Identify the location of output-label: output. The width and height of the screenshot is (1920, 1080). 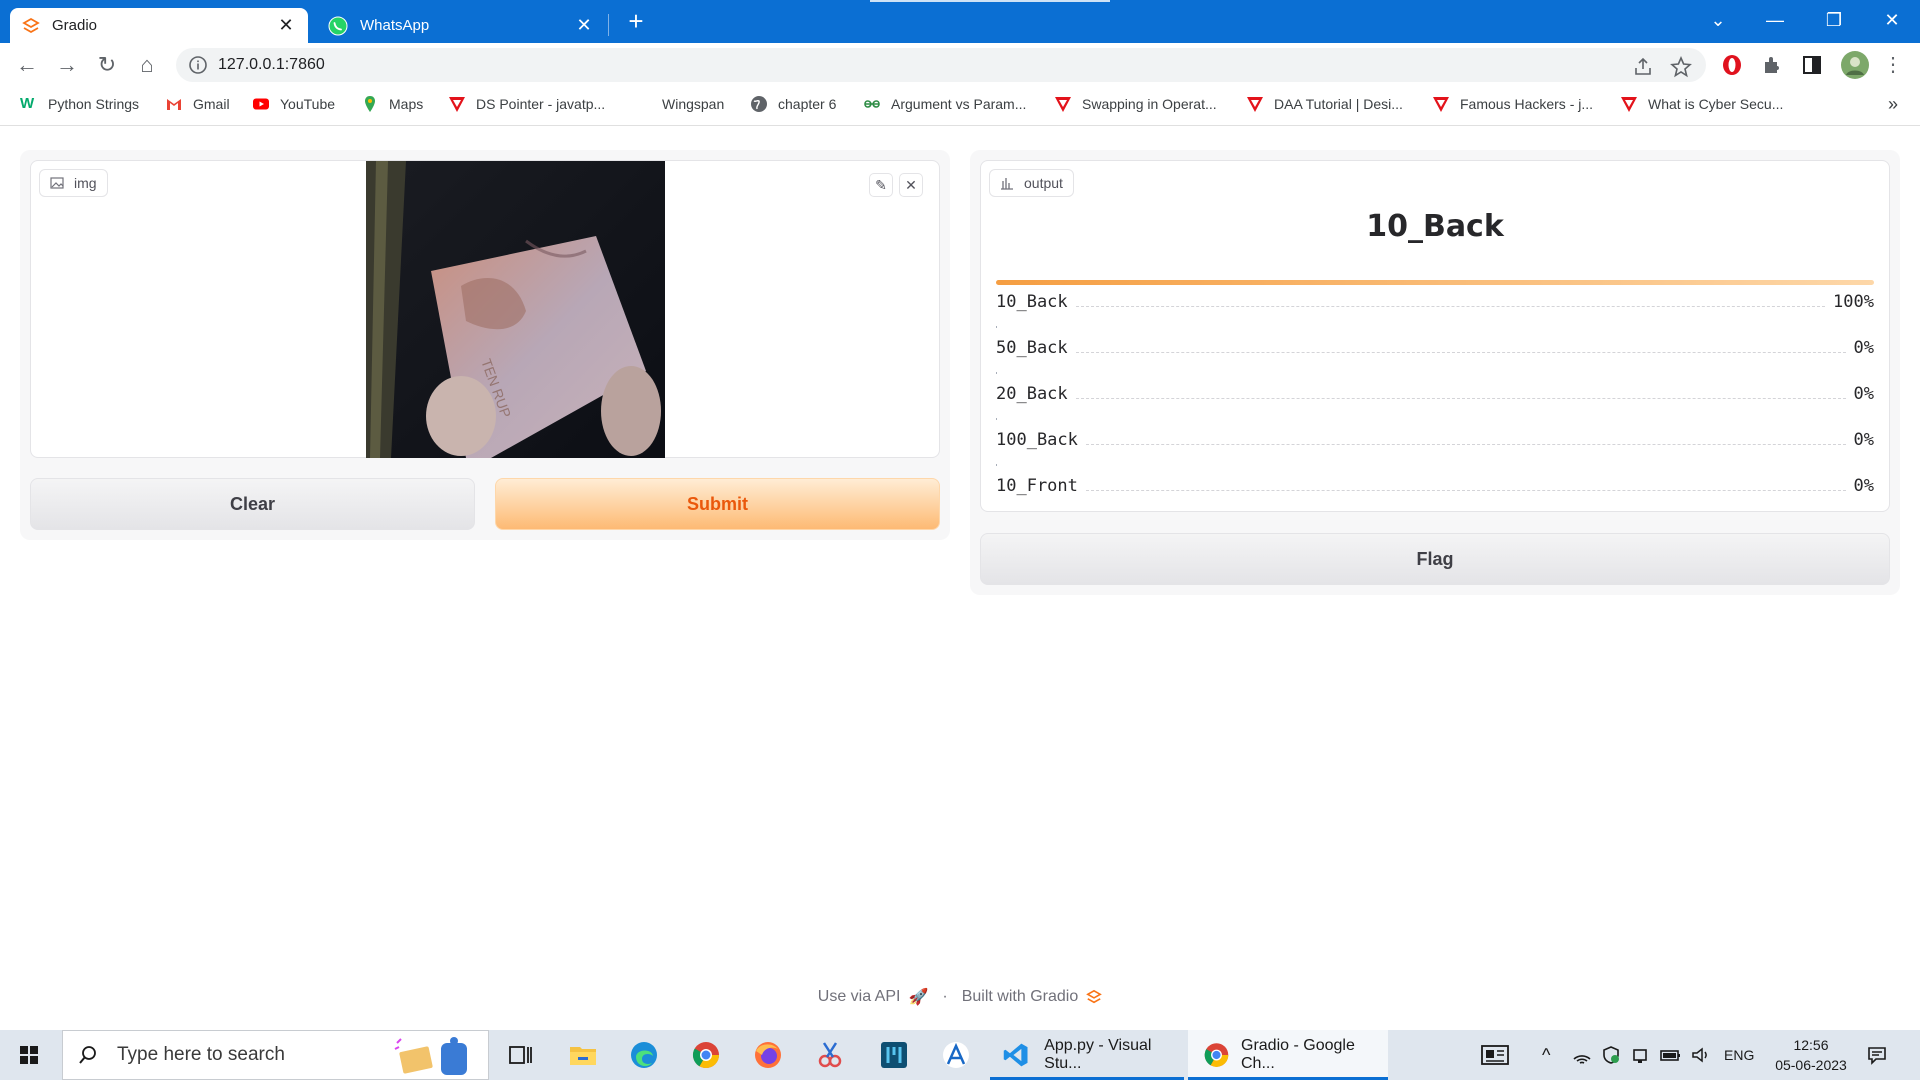
(1031, 183).